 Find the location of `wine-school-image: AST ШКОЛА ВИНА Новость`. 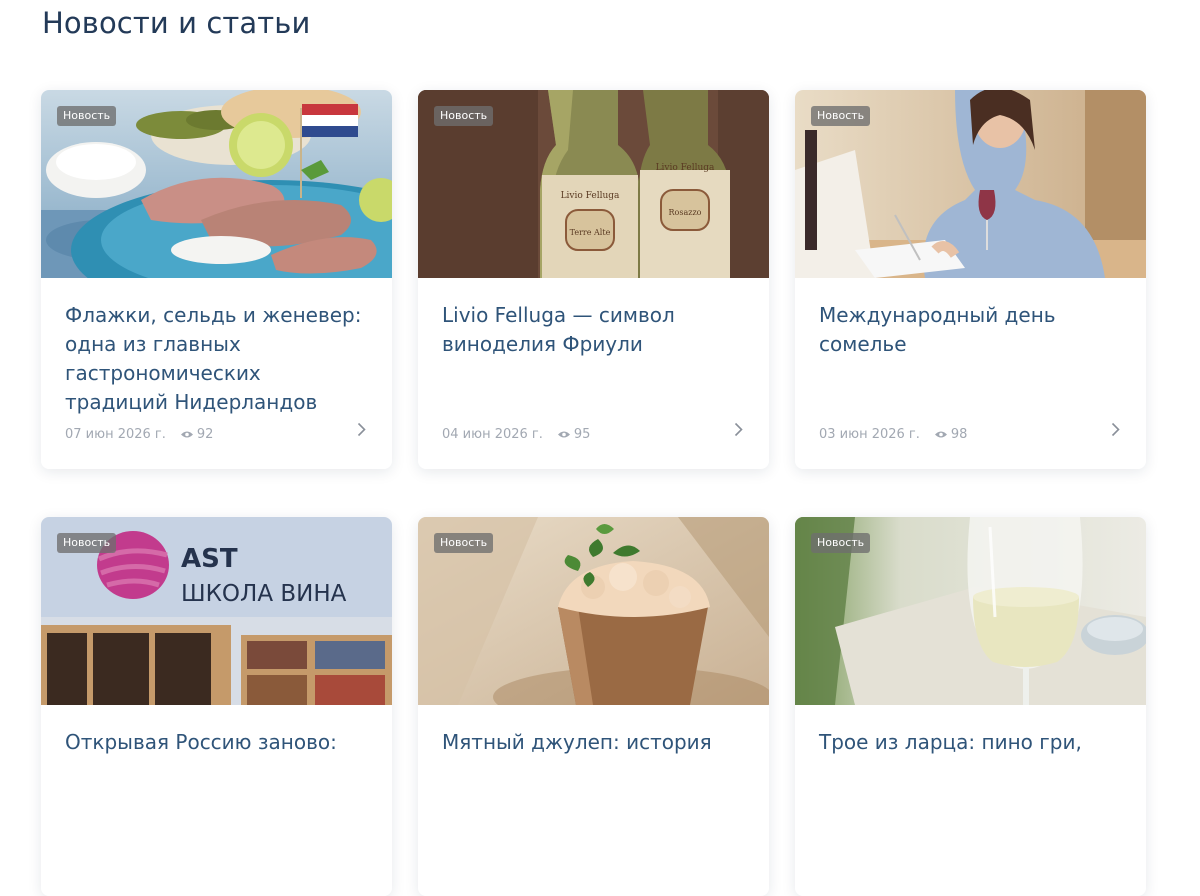

wine-school-image: AST ШКОЛА ВИНА Новость is located at coordinates (216, 611).